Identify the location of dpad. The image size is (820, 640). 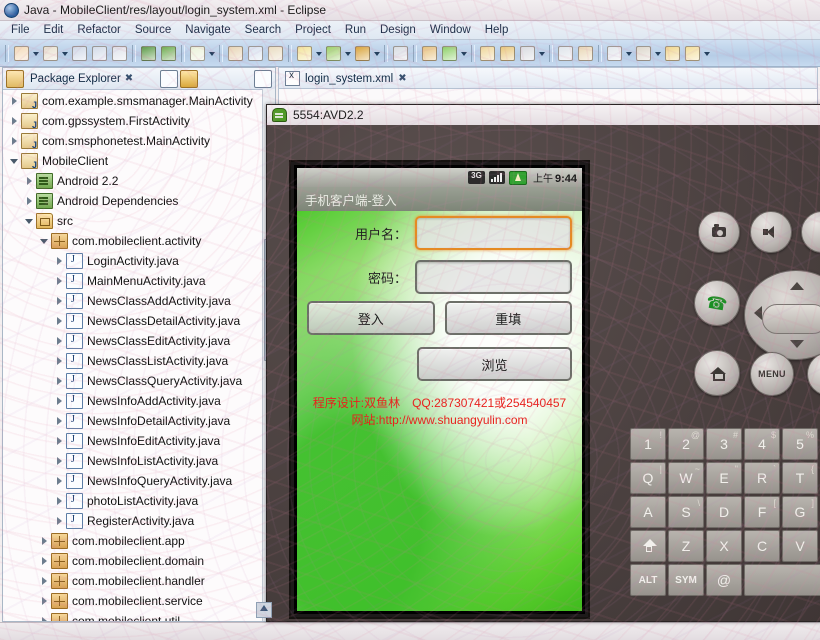
(782, 315).